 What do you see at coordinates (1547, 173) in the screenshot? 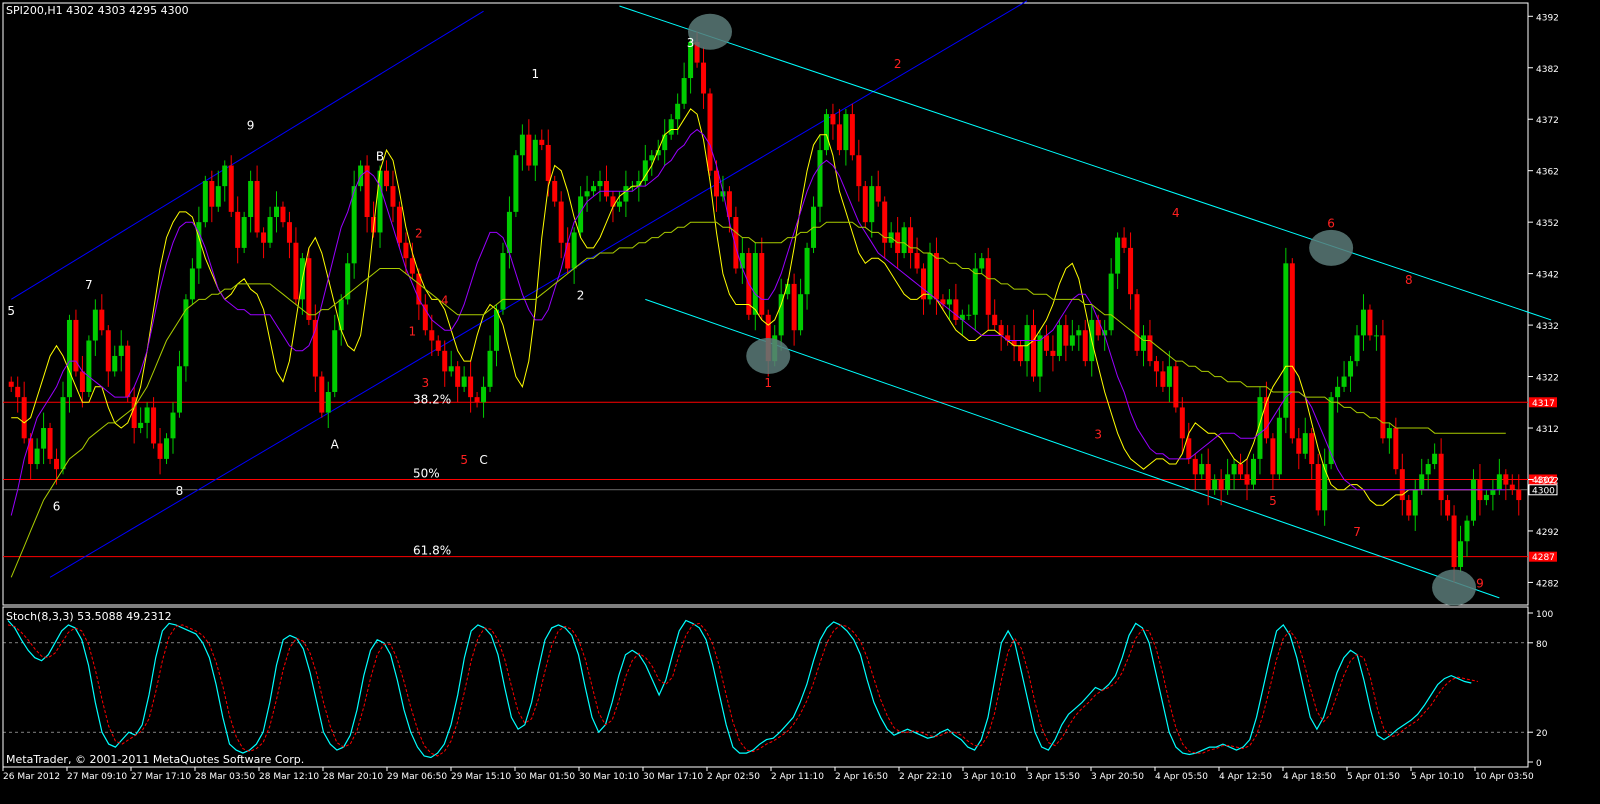
I see `y-tick-label: 4362` at bounding box center [1547, 173].